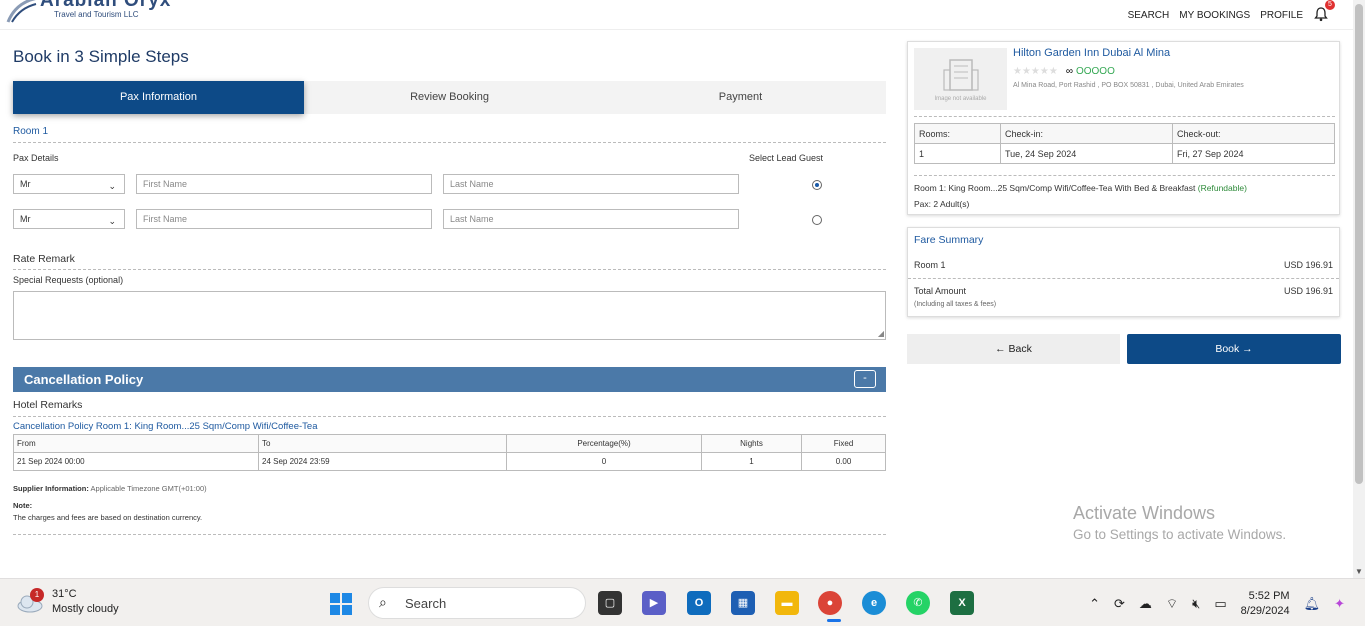 Image resolution: width=1365 pixels, height=626 pixels. I want to click on booking-steps: Pax Information Review Booking Payment, so click(449, 97).